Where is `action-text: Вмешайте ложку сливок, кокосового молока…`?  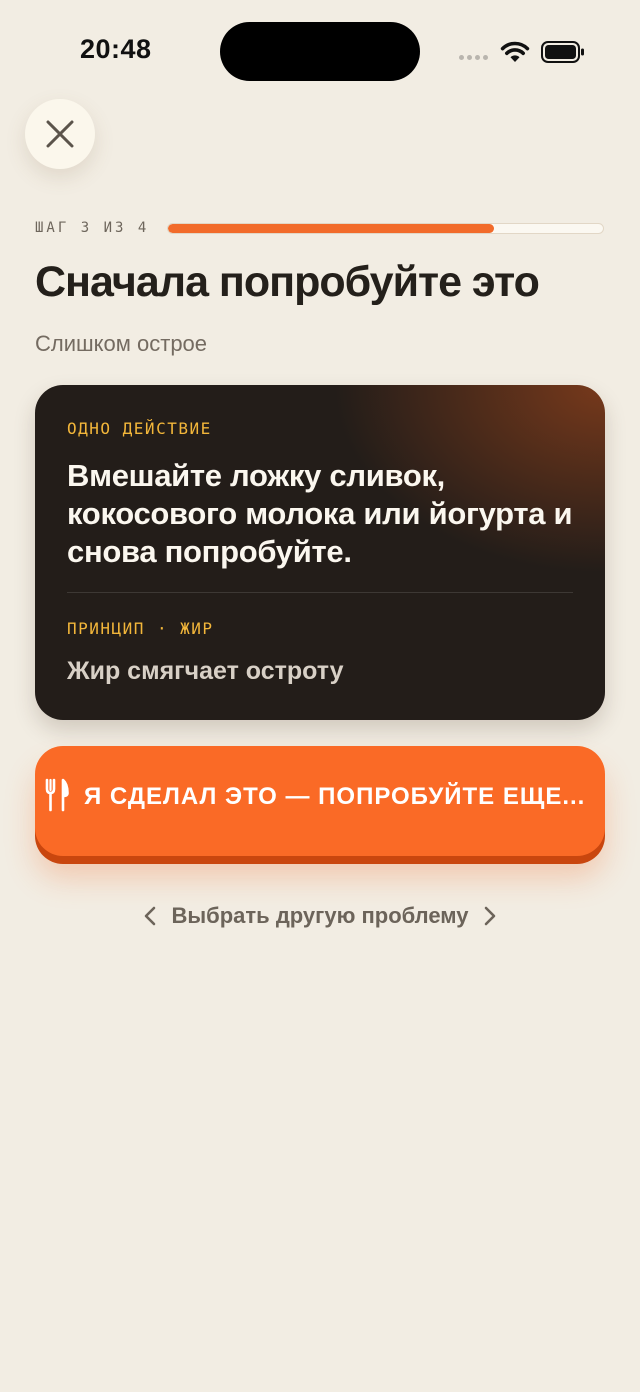 action-text: Вмешайте ложку сливок, кокосового молока… is located at coordinates (320, 513).